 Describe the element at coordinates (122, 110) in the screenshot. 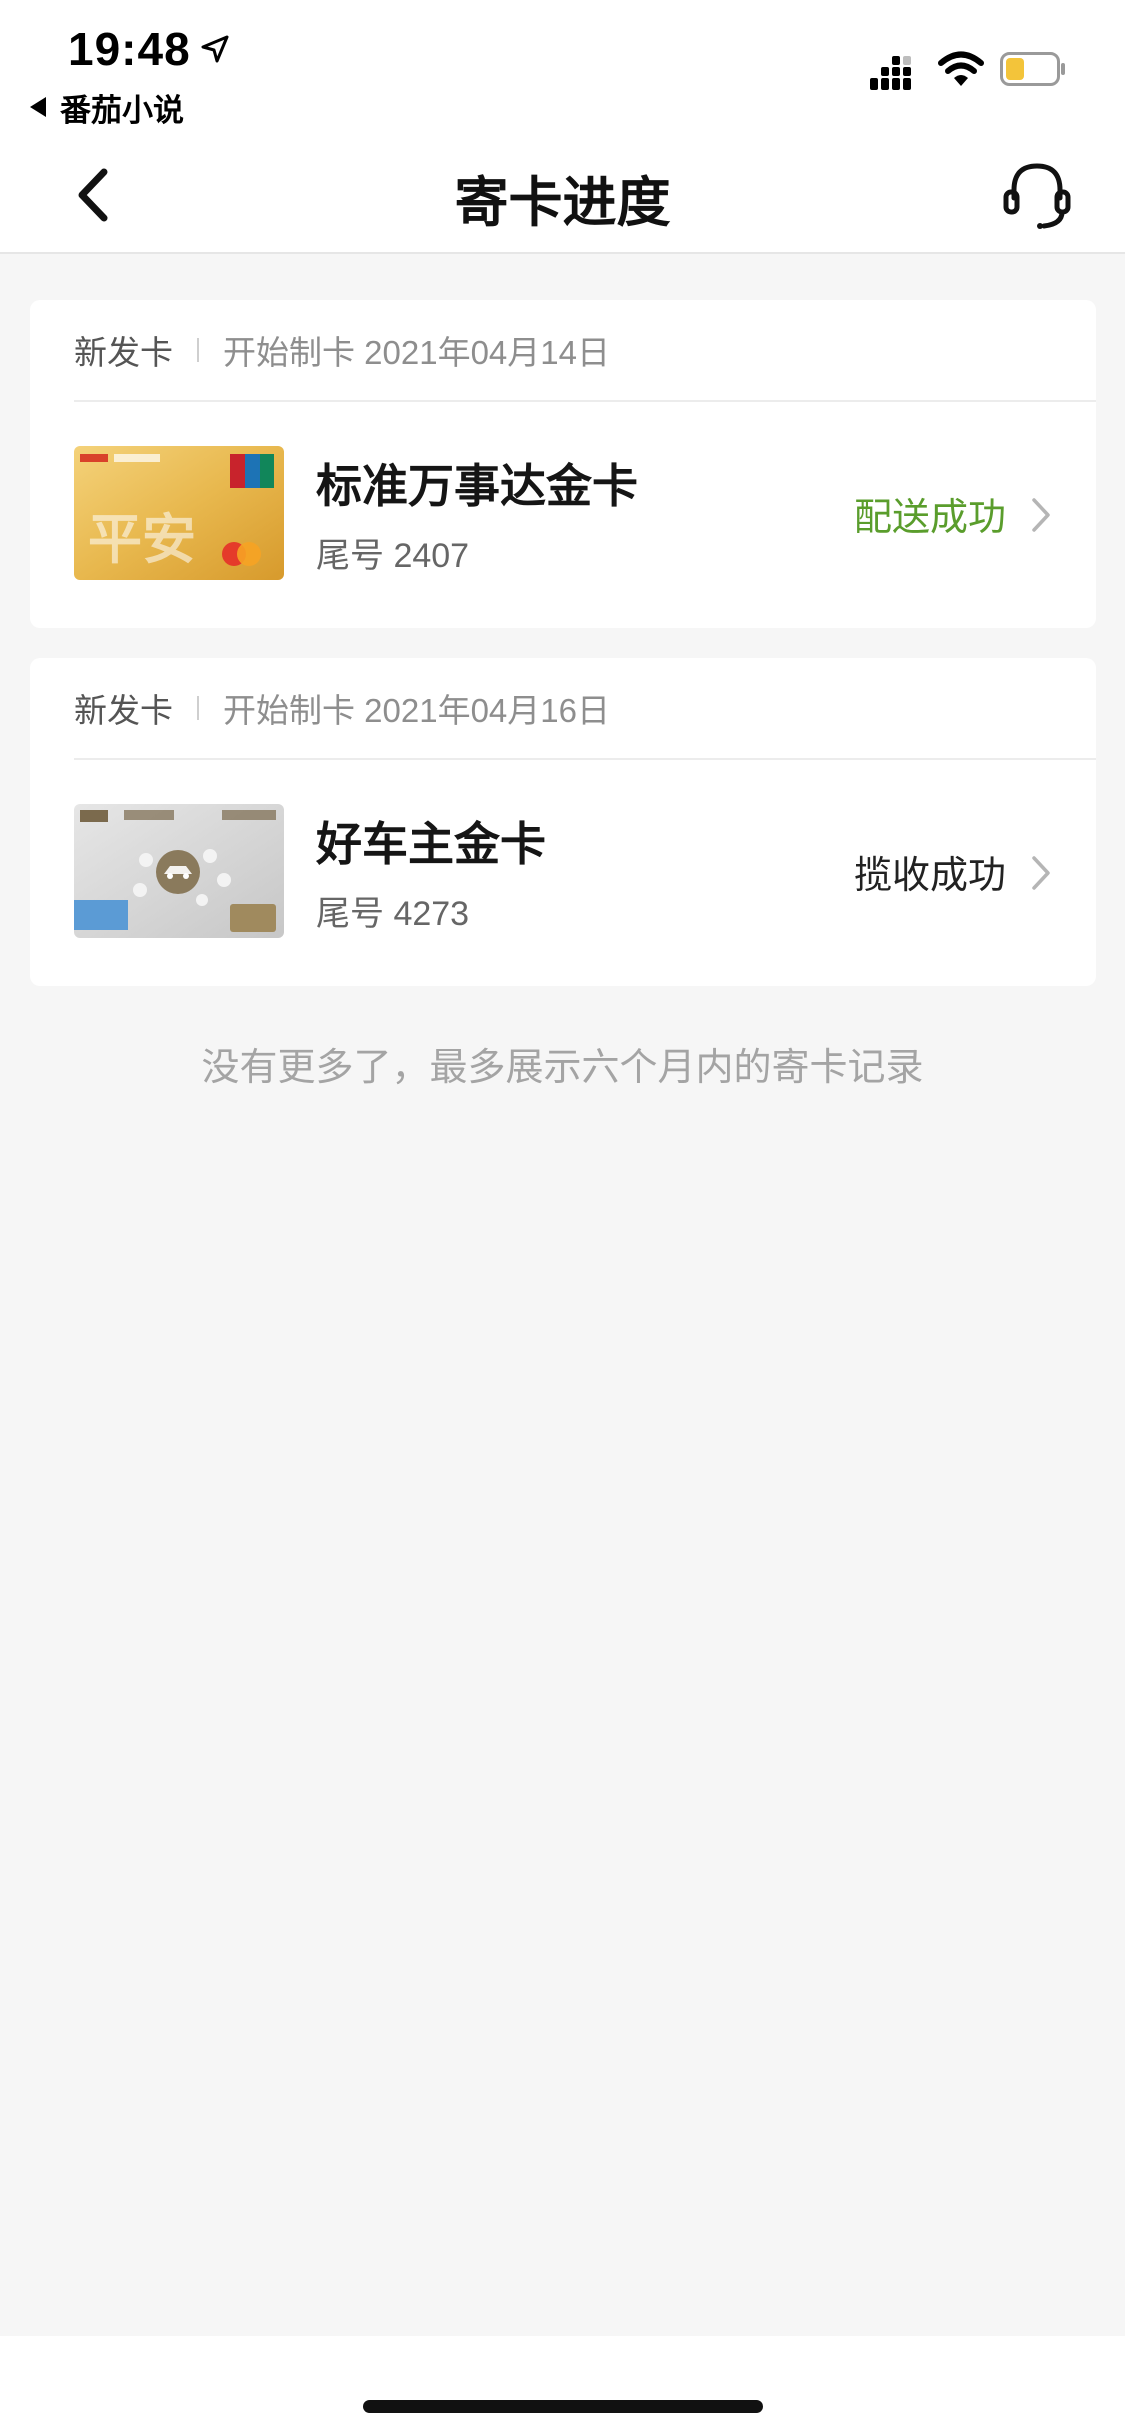

I see `back-app-label: 番茄小说` at that location.